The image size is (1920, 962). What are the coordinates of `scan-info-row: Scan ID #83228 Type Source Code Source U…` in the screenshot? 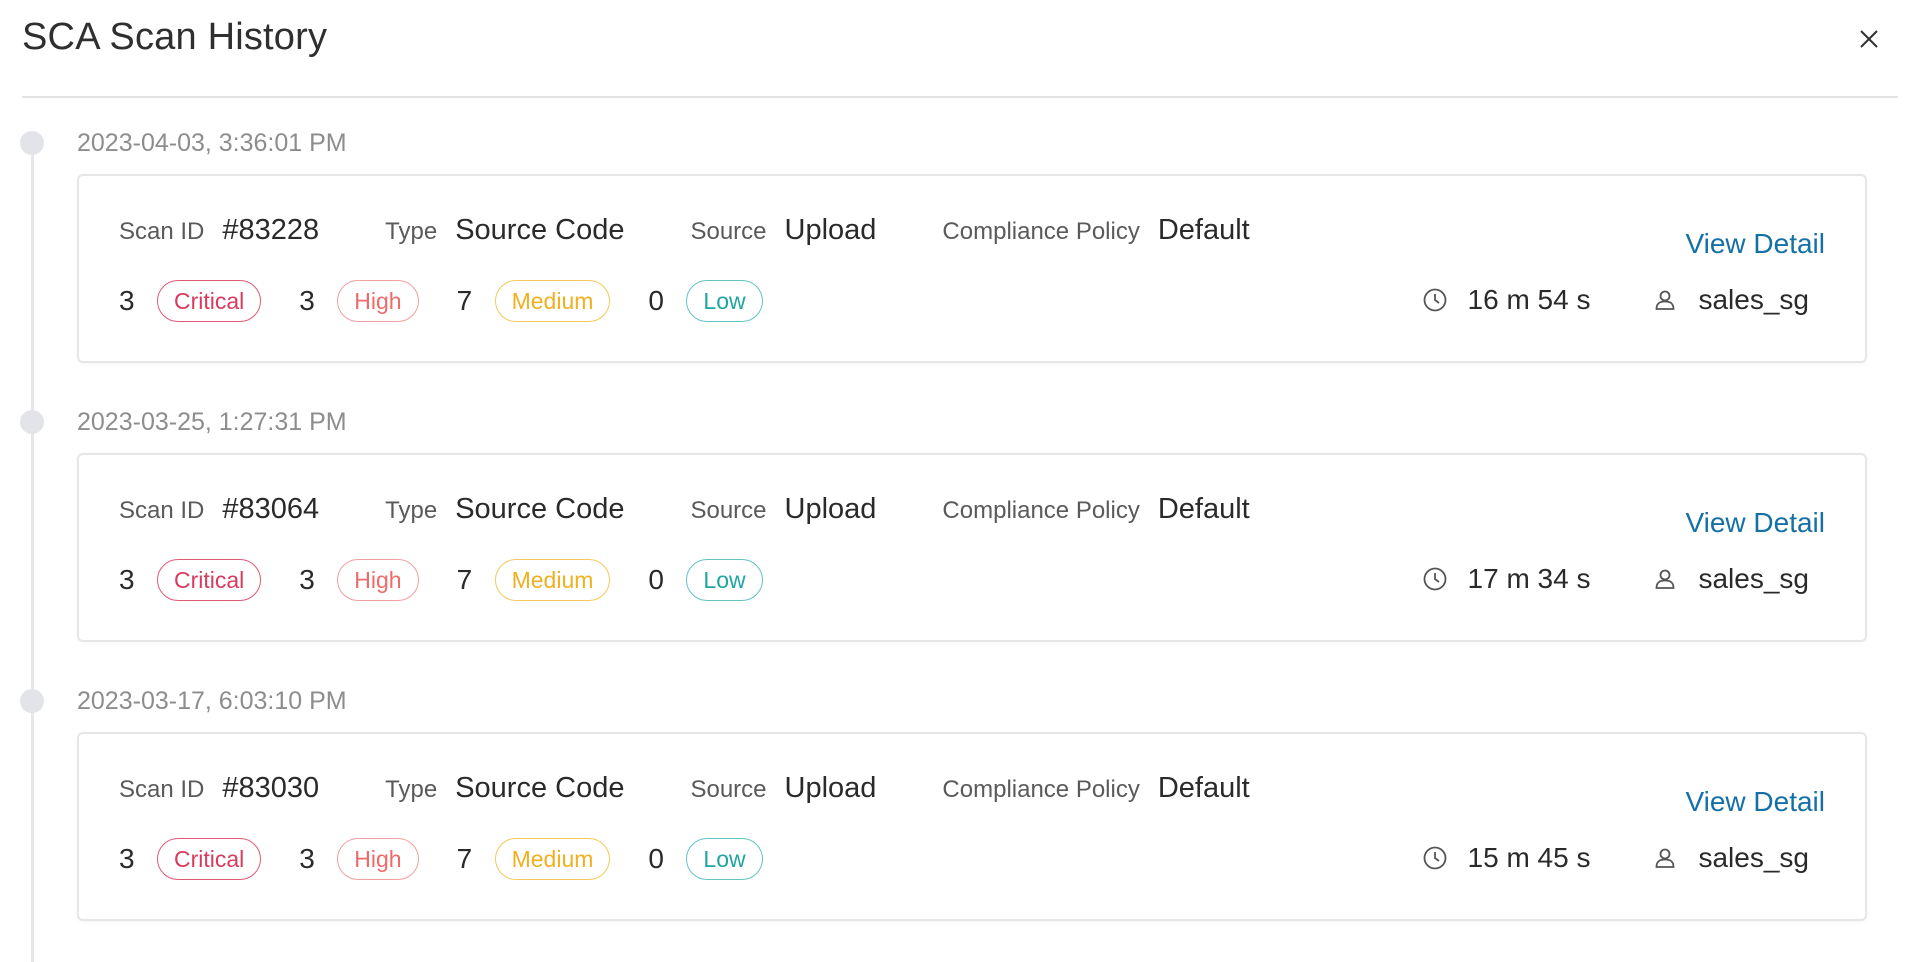 It's located at (684, 234).